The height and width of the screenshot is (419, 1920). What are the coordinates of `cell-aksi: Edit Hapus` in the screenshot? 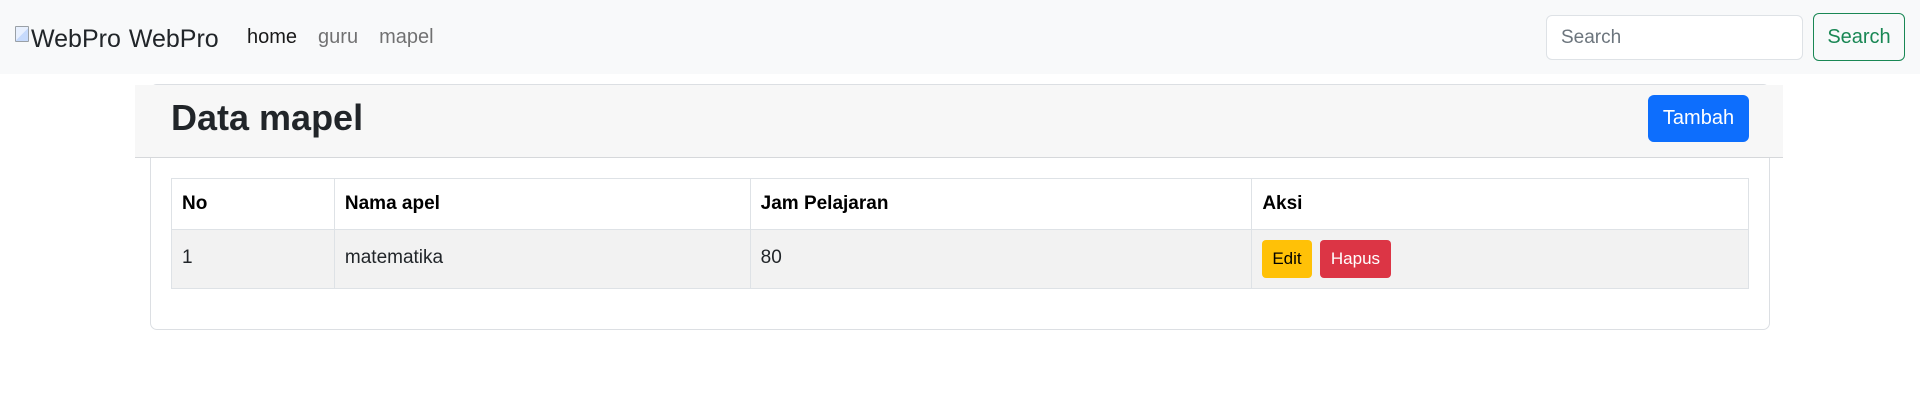 It's located at (1500, 259).